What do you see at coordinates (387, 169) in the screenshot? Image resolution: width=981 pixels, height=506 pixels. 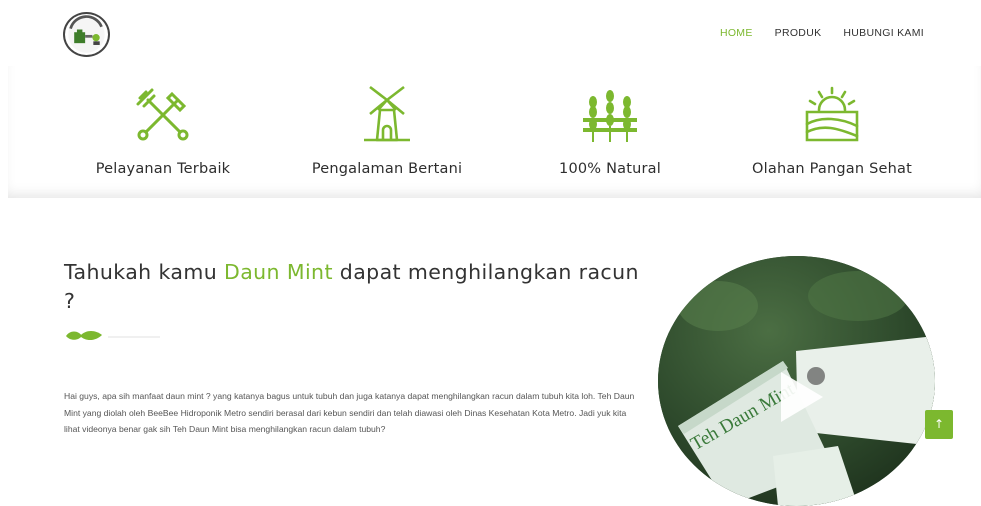 I see `feature-label: Pengalaman Bertani` at bounding box center [387, 169].